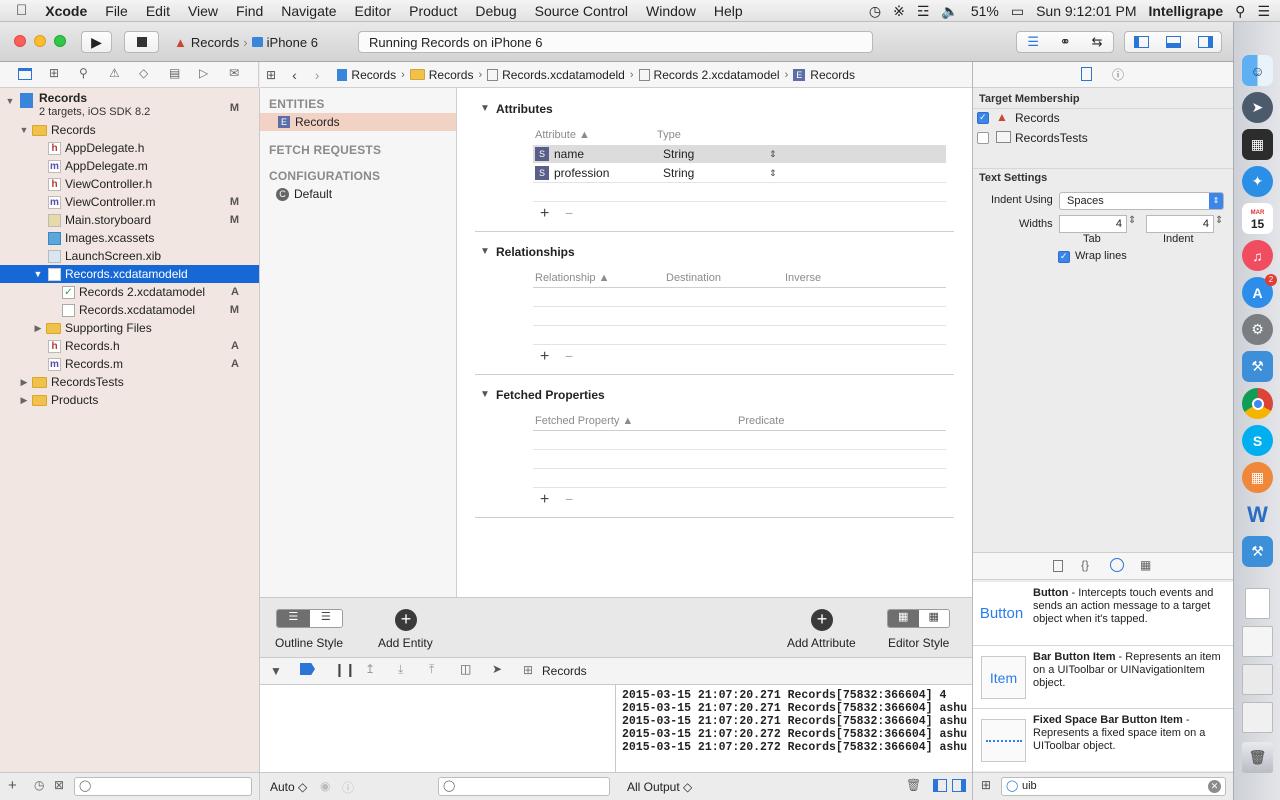 Image resolution: width=1280 pixels, height=800 pixels. Describe the element at coordinates (129, 166) in the screenshot. I see `tree-row-appdelegate-m: m AppDelegate.m` at that location.